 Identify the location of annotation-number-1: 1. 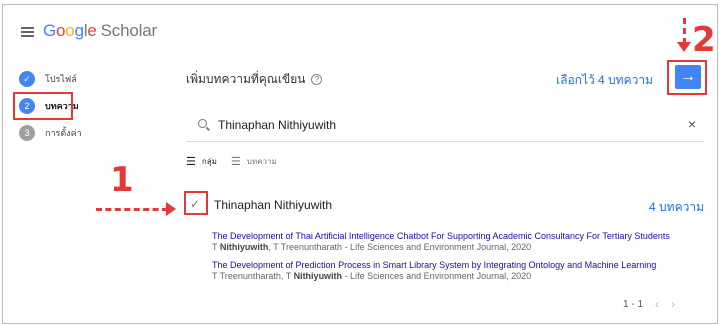
(122, 180).